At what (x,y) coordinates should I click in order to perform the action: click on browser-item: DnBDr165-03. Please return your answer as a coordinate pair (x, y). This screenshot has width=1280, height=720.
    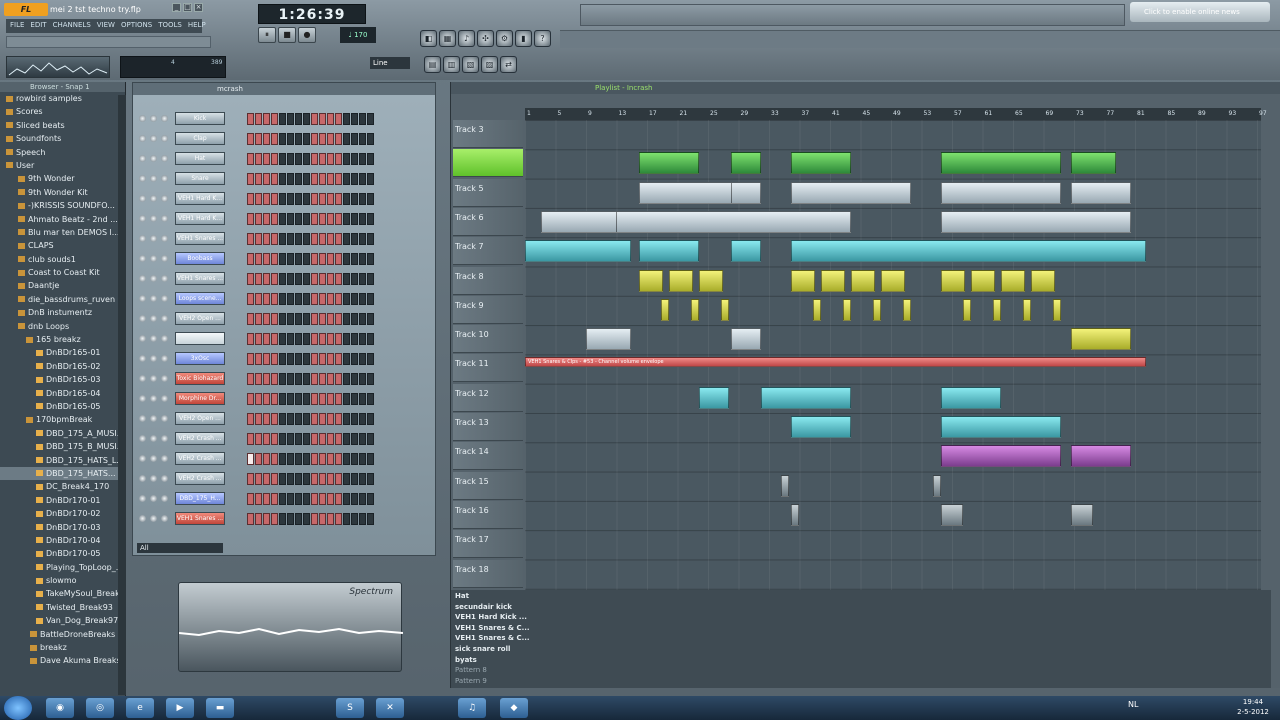
    Looking at the image, I should click on (62, 379).